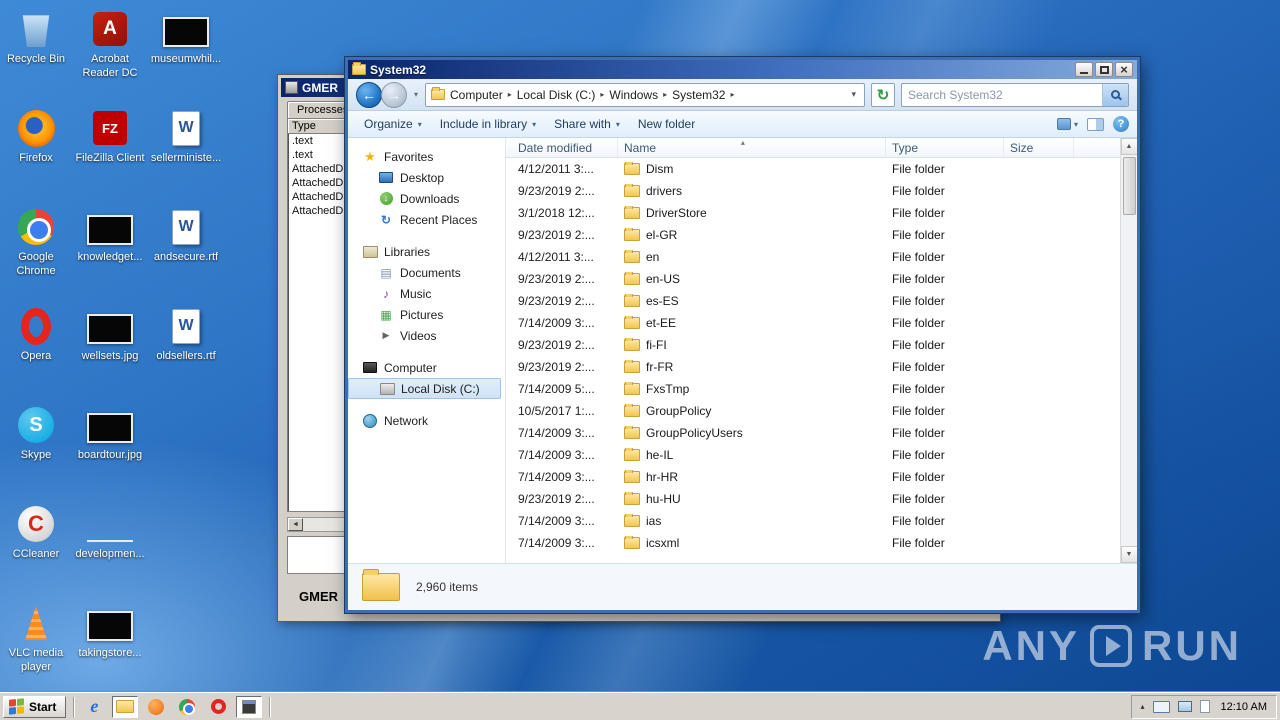 This screenshot has width=1280, height=720. I want to click on desktop-icon-acrobat-reader-dc: Acrobat Reader DC, so click(110, 44).